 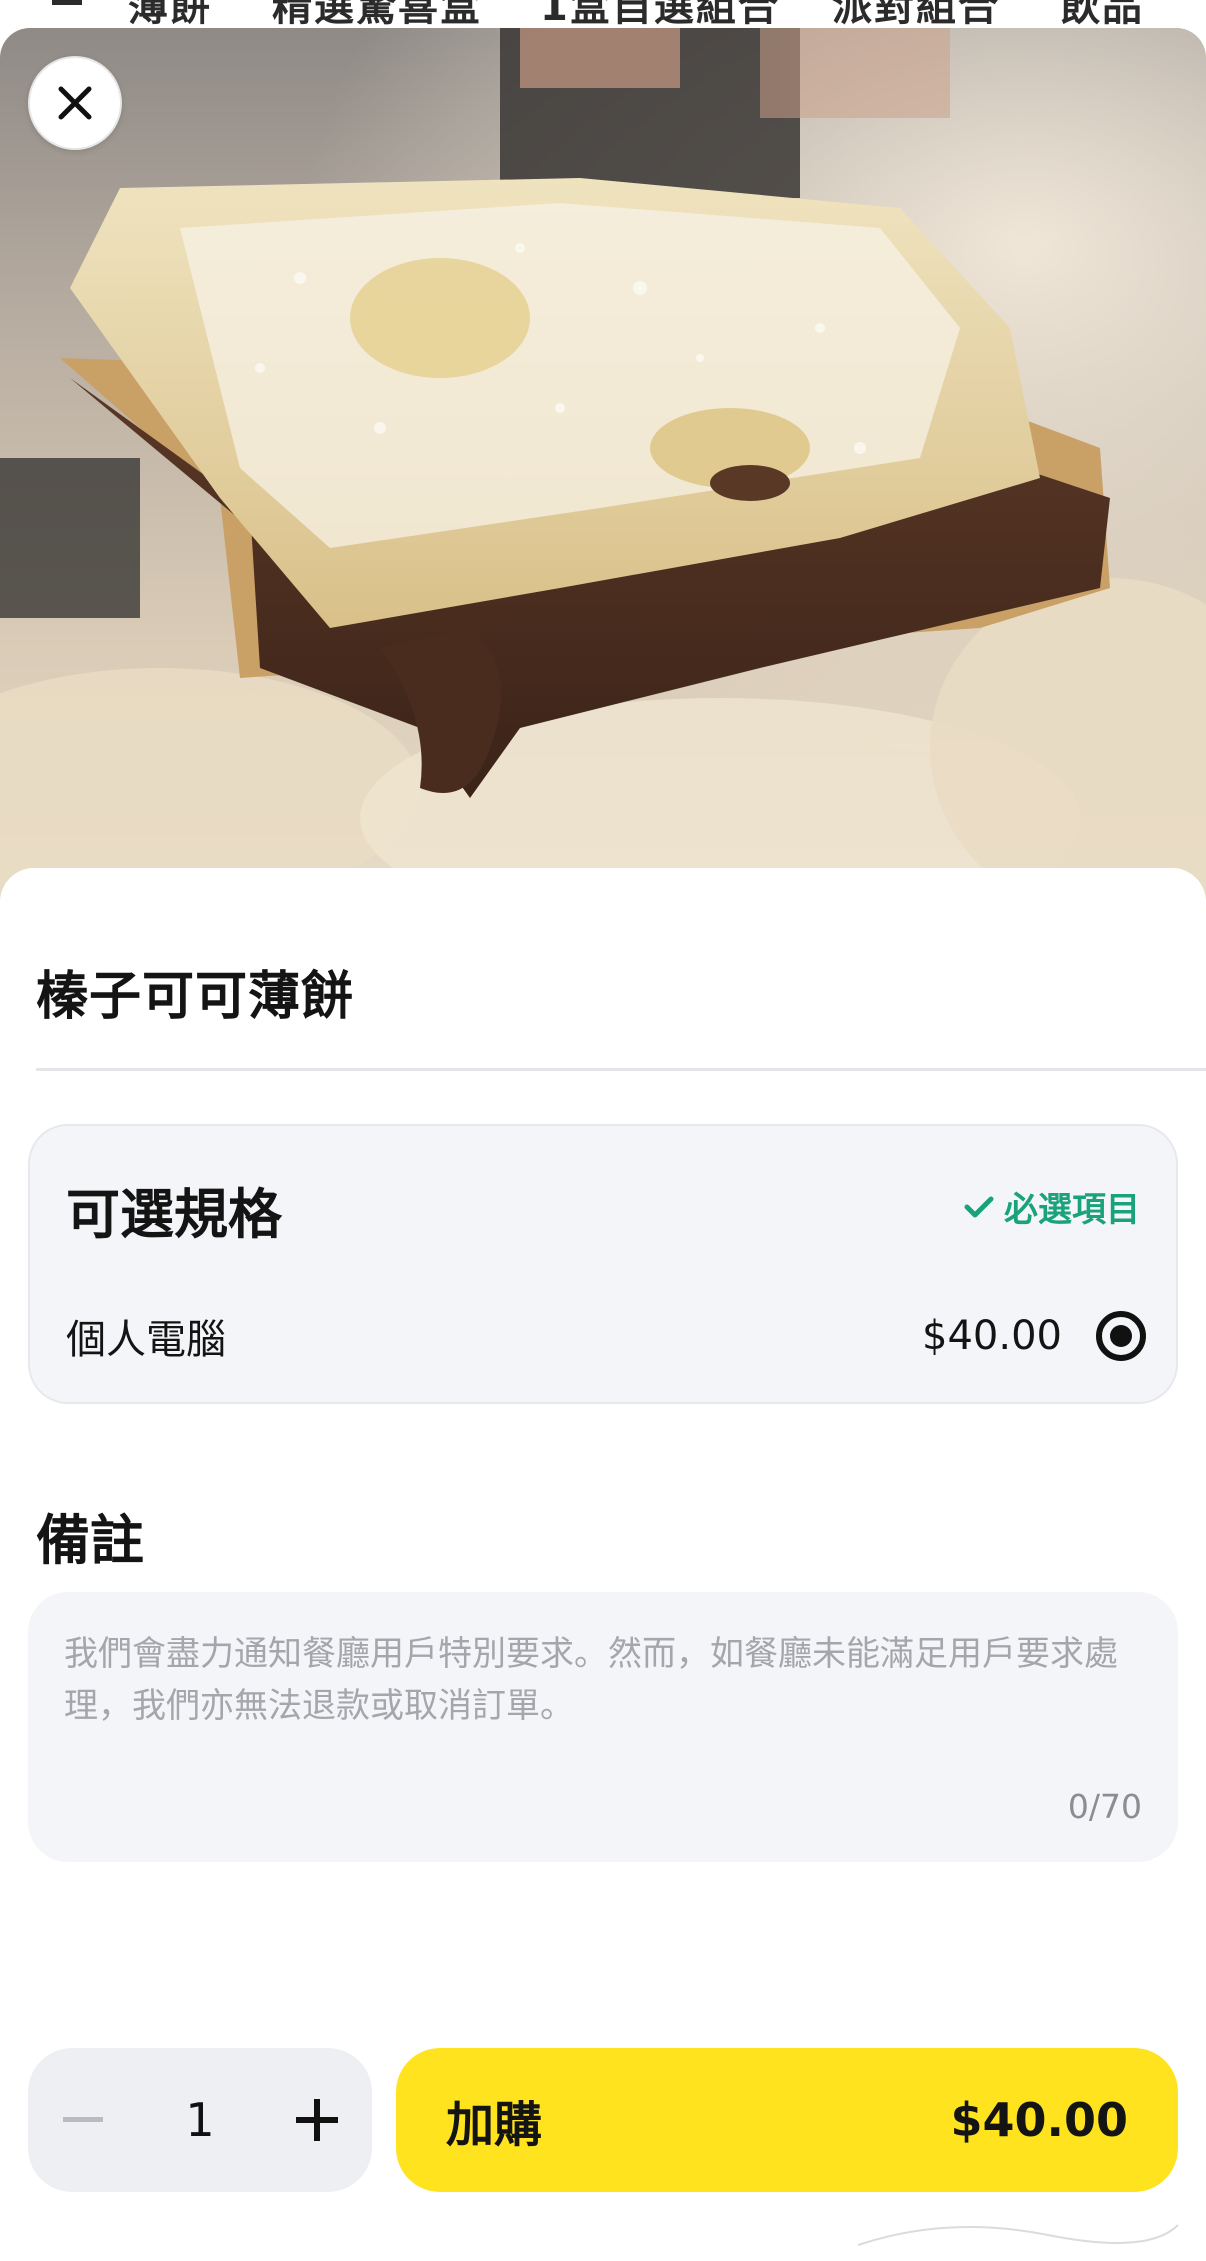 What do you see at coordinates (170, 15) in the screenshot?
I see `nav-tab: 薄餅` at bounding box center [170, 15].